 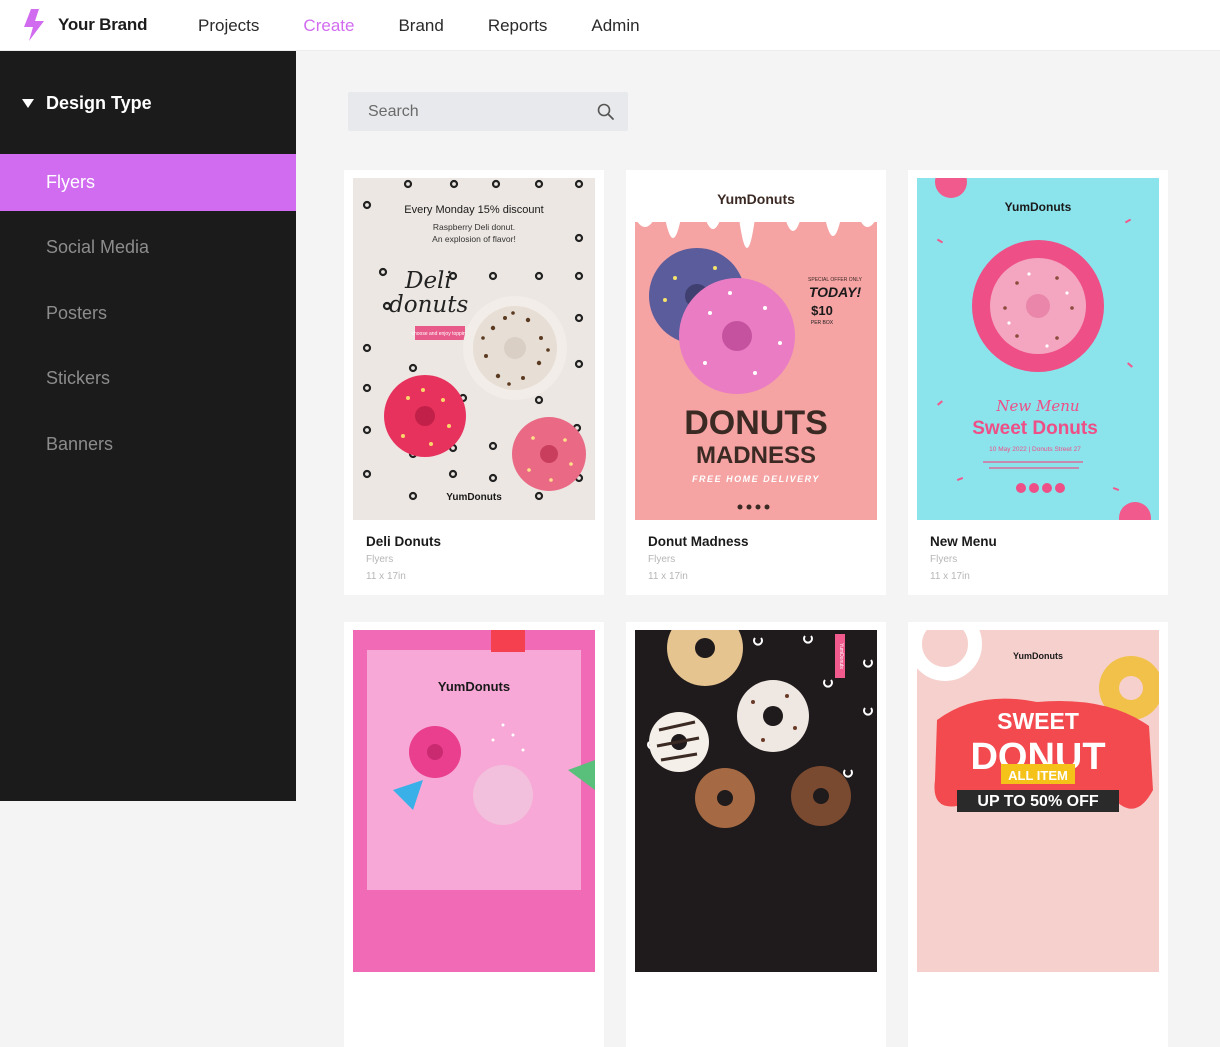 What do you see at coordinates (428, 281) in the screenshot?
I see `flyer-script-1: Deli` at bounding box center [428, 281].